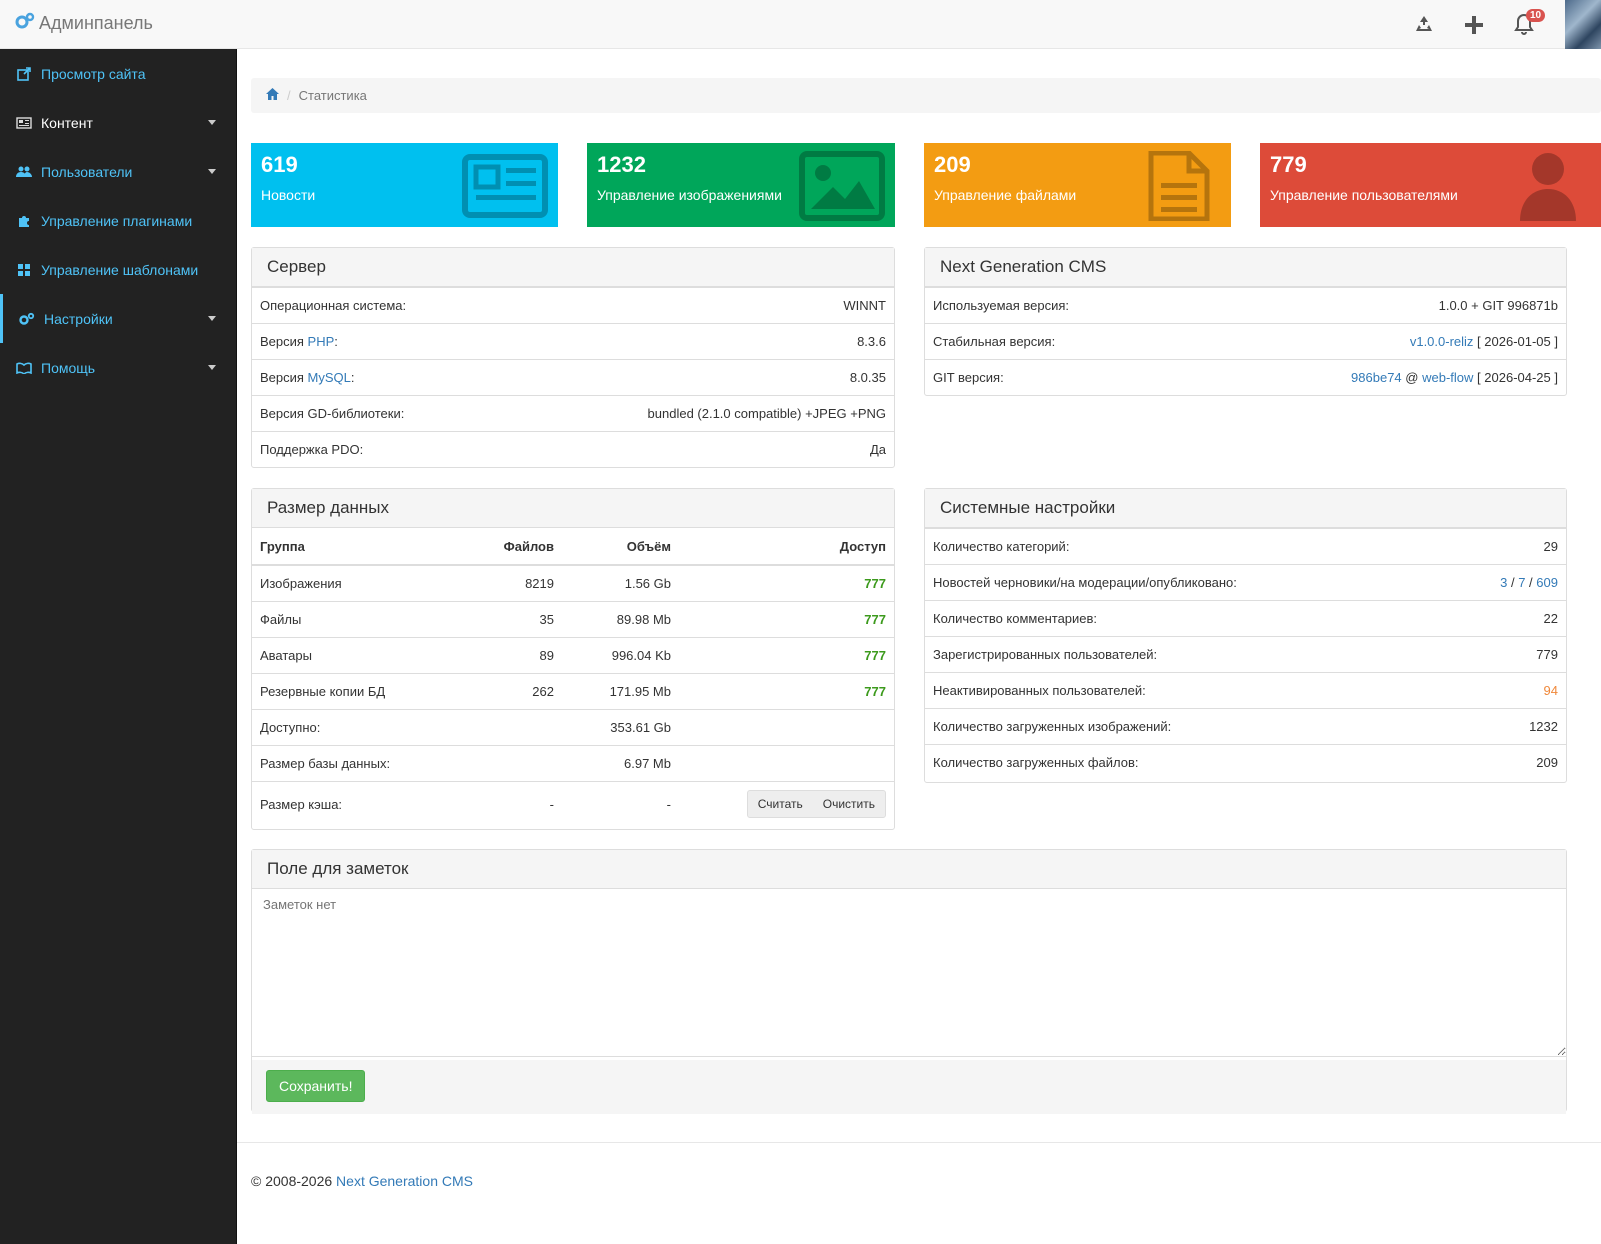  What do you see at coordinates (620, 654) in the screenshot?
I see `cell-volume: 996.04 Kb` at bounding box center [620, 654].